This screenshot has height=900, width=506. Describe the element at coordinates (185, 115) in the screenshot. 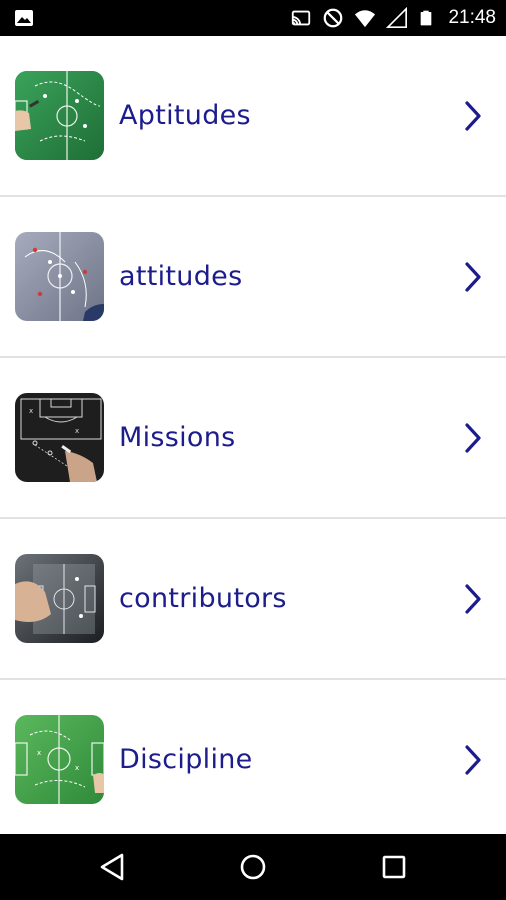

I see `item-label: Aptitudes` at that location.